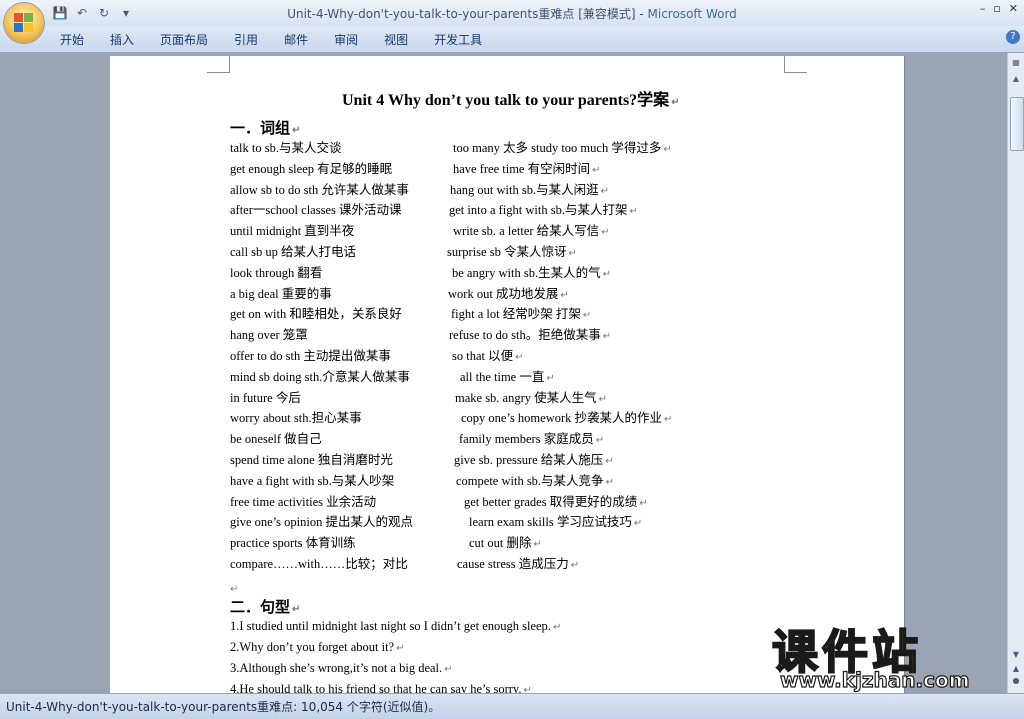 This screenshot has width=1024, height=719. What do you see at coordinates (396, 39) in the screenshot?
I see `tab-view: 视图` at bounding box center [396, 39].